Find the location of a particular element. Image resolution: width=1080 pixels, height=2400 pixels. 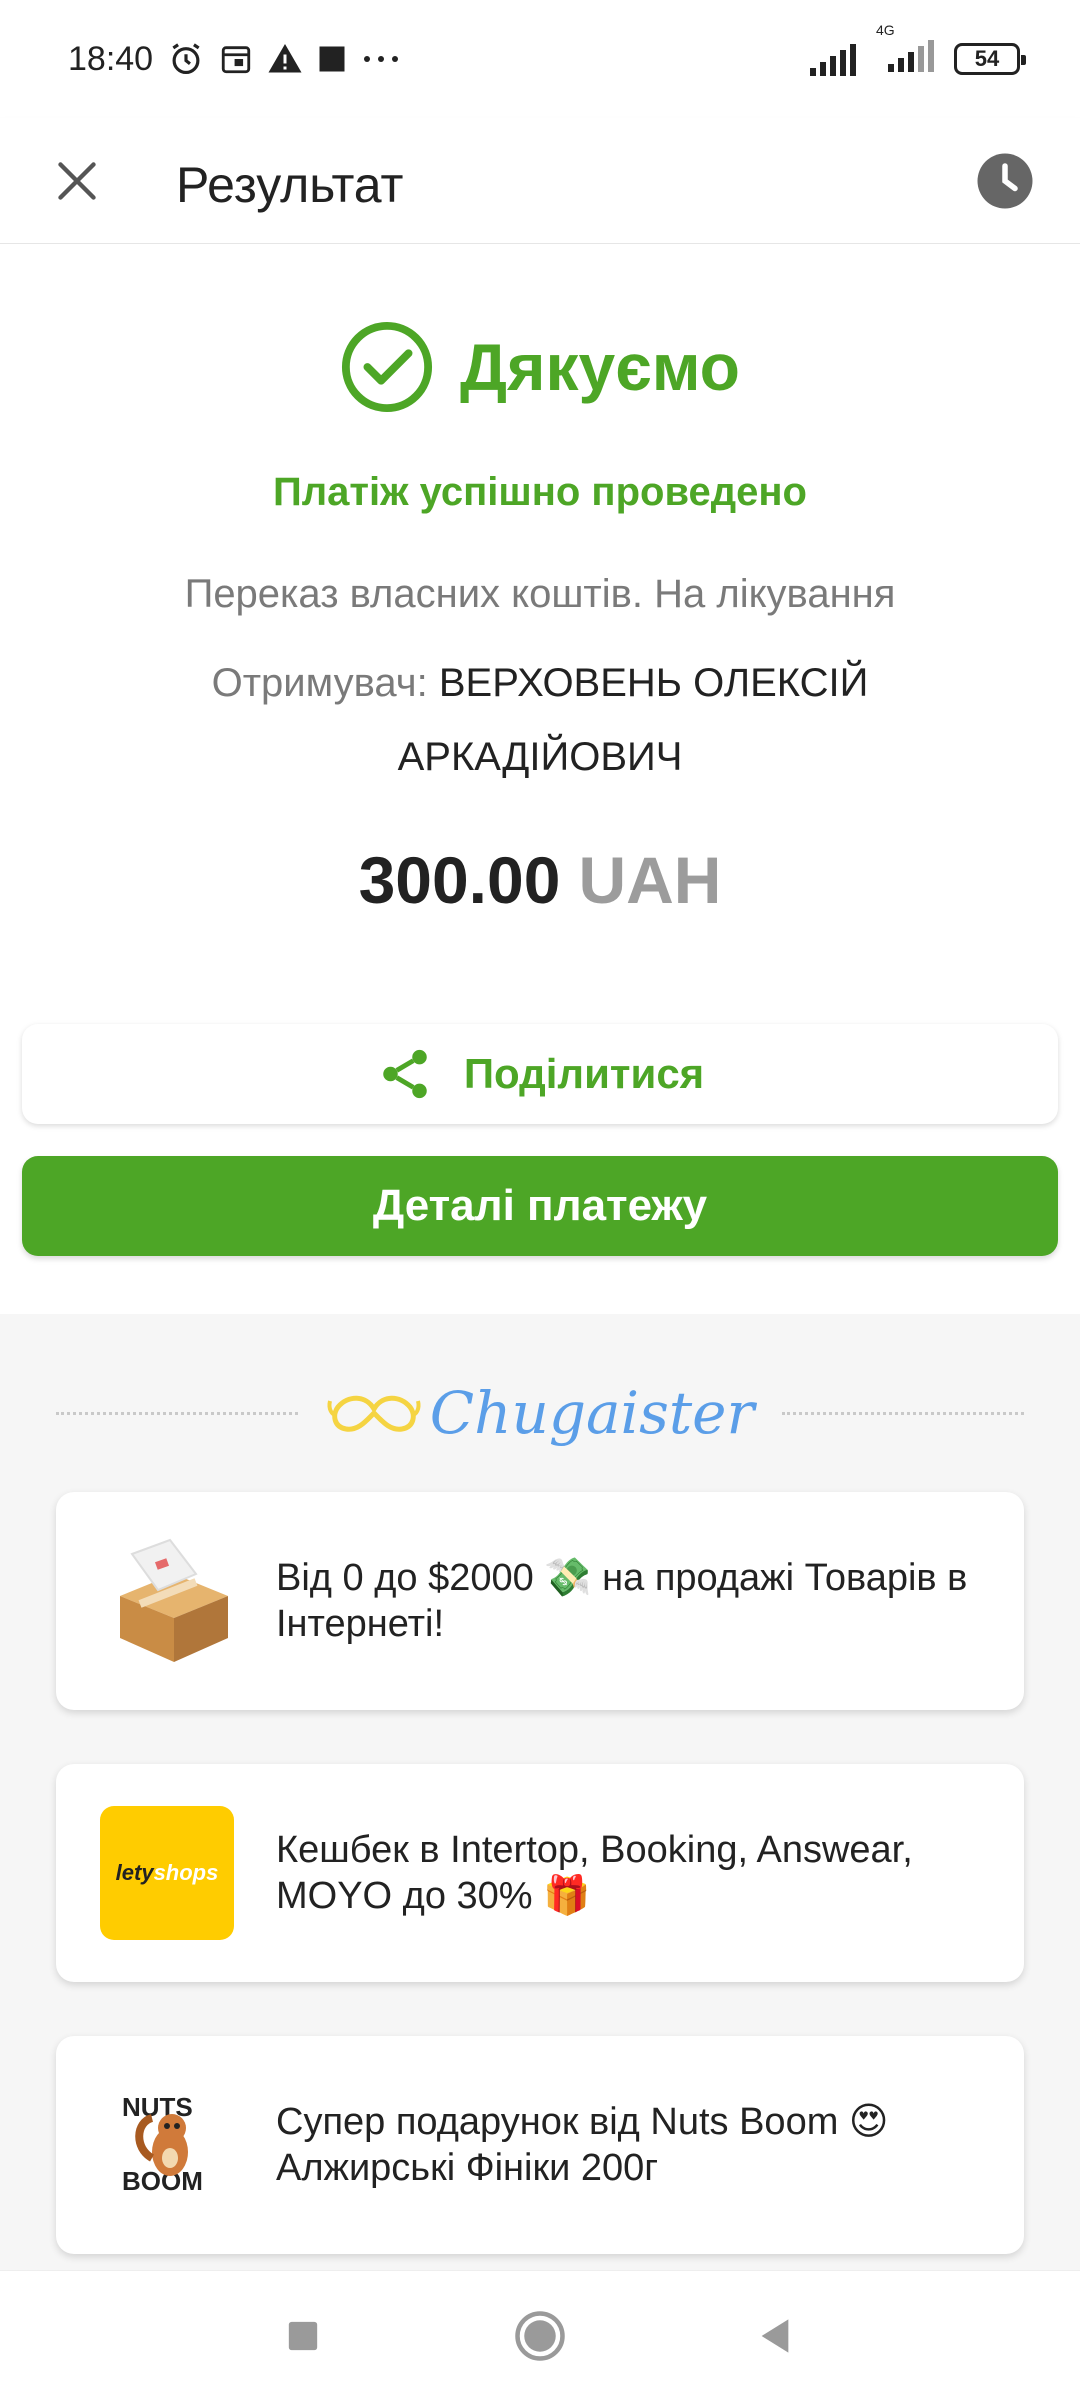

signal-4g: 4G is located at coordinates (907, 51).